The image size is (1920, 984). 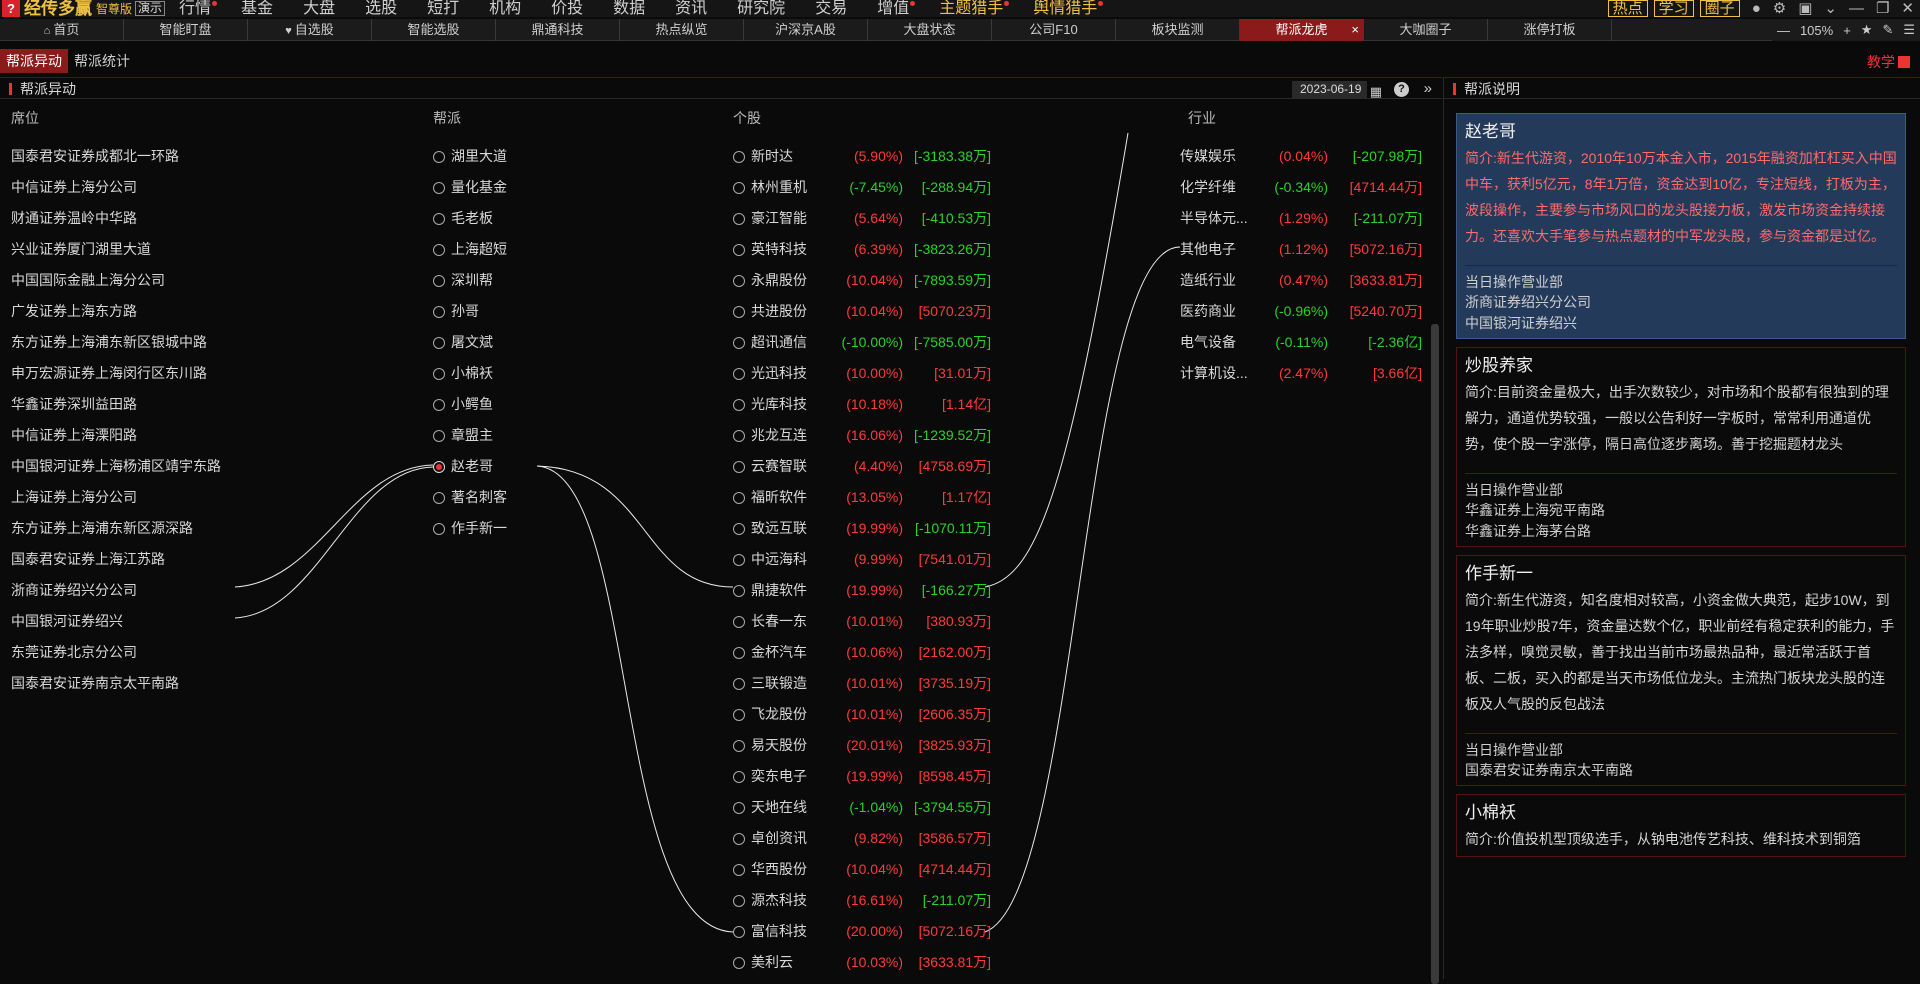 What do you see at coordinates (116, 187) in the screenshot?
I see `seat-item: 中信证券上海分公司` at bounding box center [116, 187].